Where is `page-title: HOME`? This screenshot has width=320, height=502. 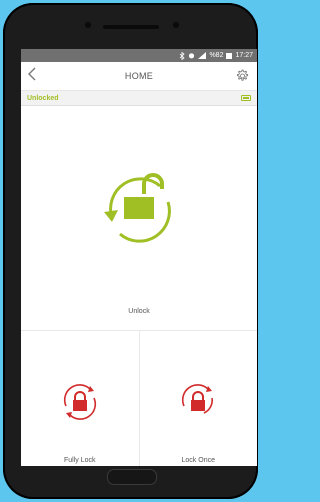
page-title: HOME is located at coordinates (139, 76).